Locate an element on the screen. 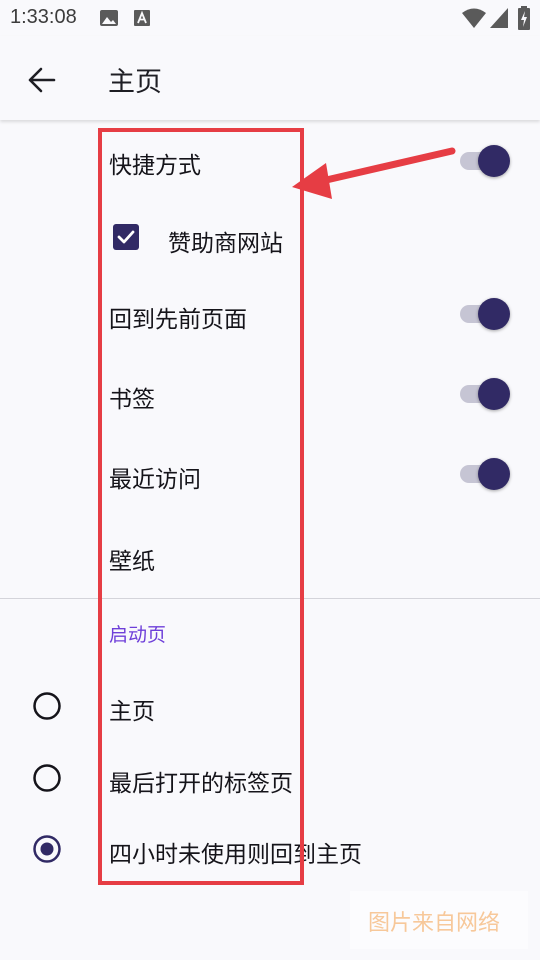 This screenshot has height=960, width=540. radio-selected-icon is located at coordinates (47, 849).